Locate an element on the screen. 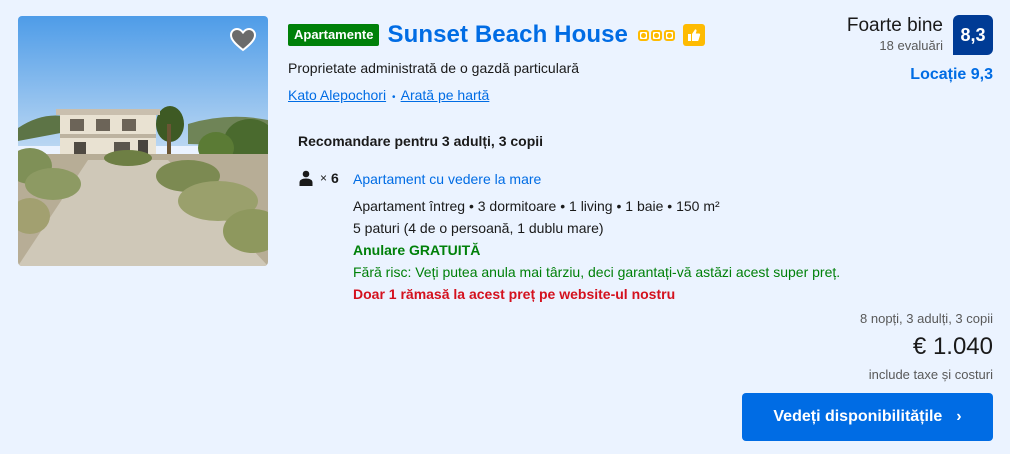 The image size is (1010, 454). occupancy-count: 6 is located at coordinates (335, 178).